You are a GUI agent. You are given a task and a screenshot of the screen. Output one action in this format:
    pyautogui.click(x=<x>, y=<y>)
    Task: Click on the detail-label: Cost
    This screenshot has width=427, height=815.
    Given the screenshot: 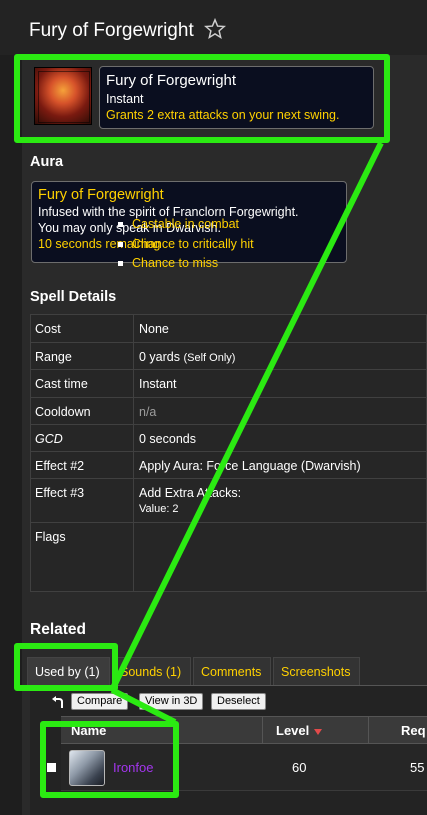 What is the action you would take?
    pyautogui.click(x=82, y=328)
    